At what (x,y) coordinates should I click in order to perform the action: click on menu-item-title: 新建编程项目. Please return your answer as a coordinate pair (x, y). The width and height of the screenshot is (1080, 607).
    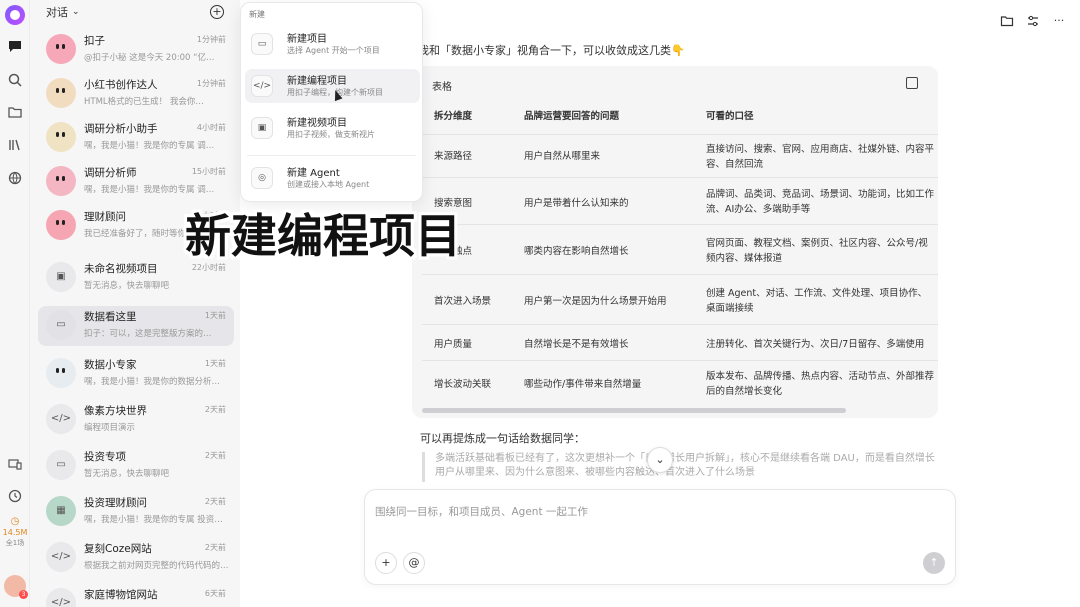
    Looking at the image, I should click on (317, 81).